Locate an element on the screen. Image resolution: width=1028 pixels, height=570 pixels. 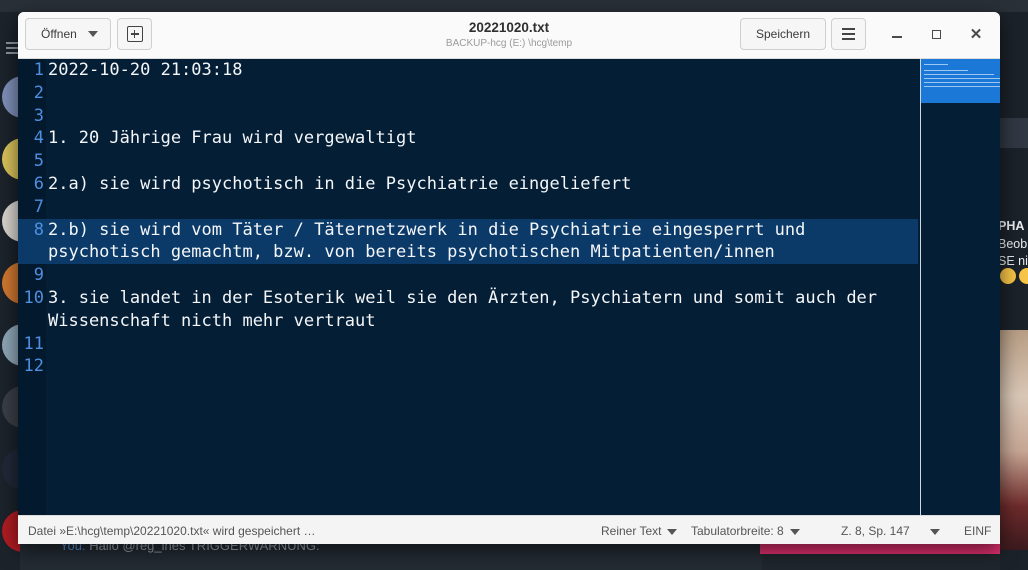
language-selector: Reiner Text is located at coordinates (639, 531).